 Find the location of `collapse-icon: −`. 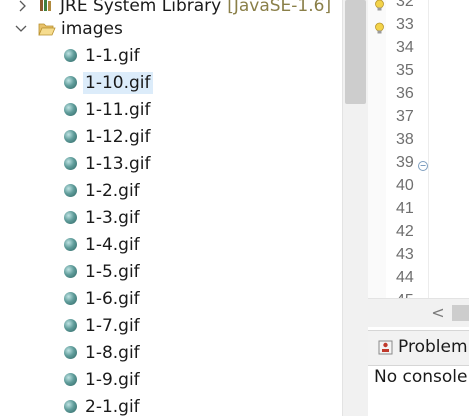

collapse-icon: − is located at coordinates (423, 166).